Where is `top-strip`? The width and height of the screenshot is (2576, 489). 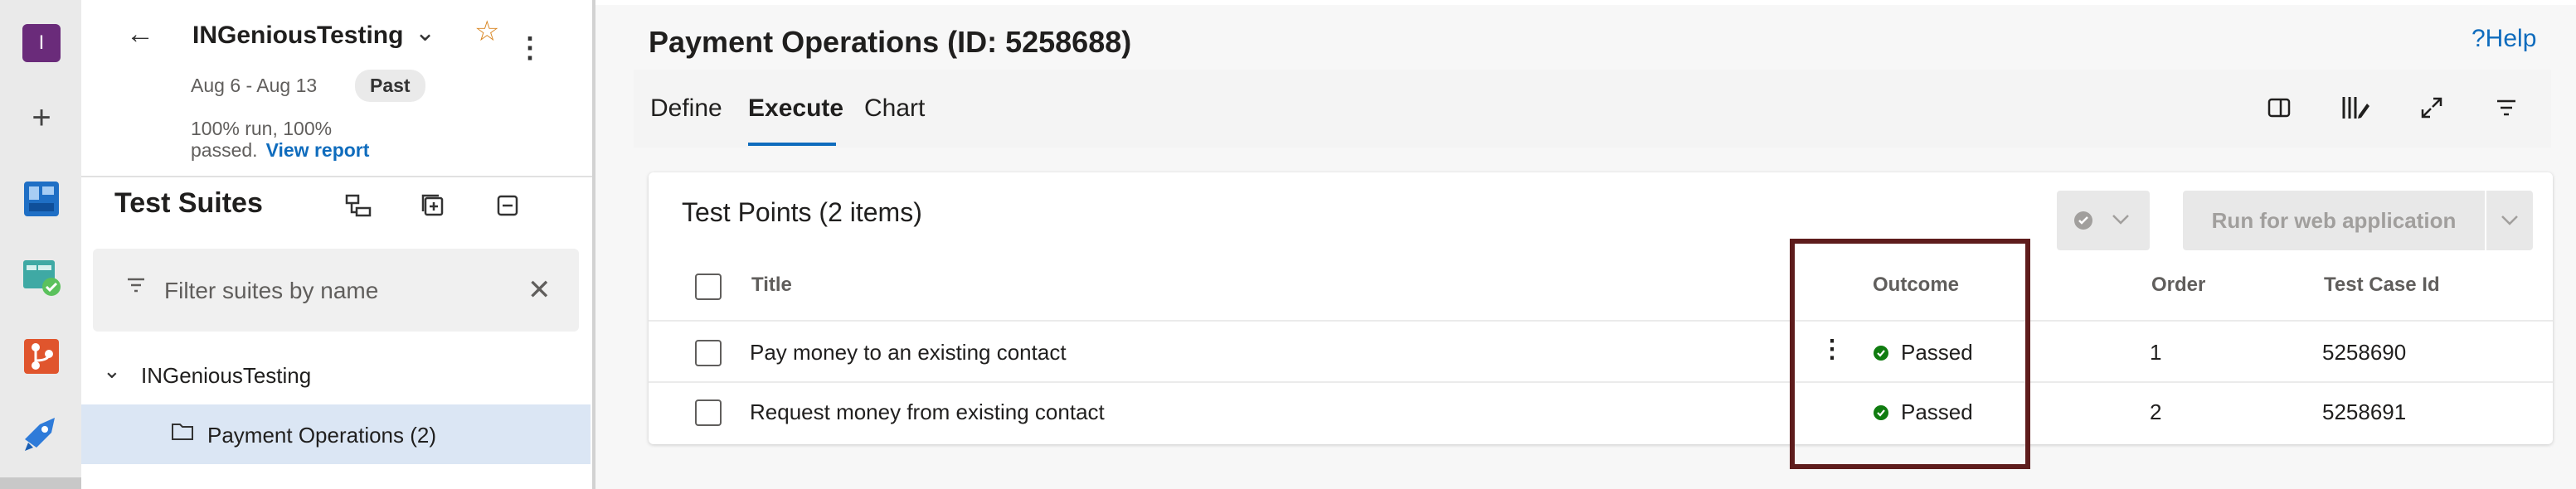
top-strip is located at coordinates (1585, 2).